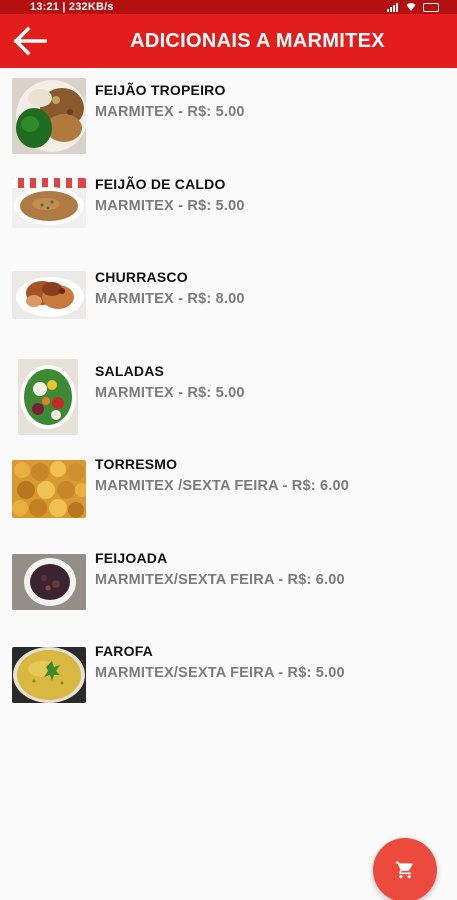  Describe the element at coordinates (257, 40) in the screenshot. I see `page-title: ADICIONAIS A MARMITEX` at that location.